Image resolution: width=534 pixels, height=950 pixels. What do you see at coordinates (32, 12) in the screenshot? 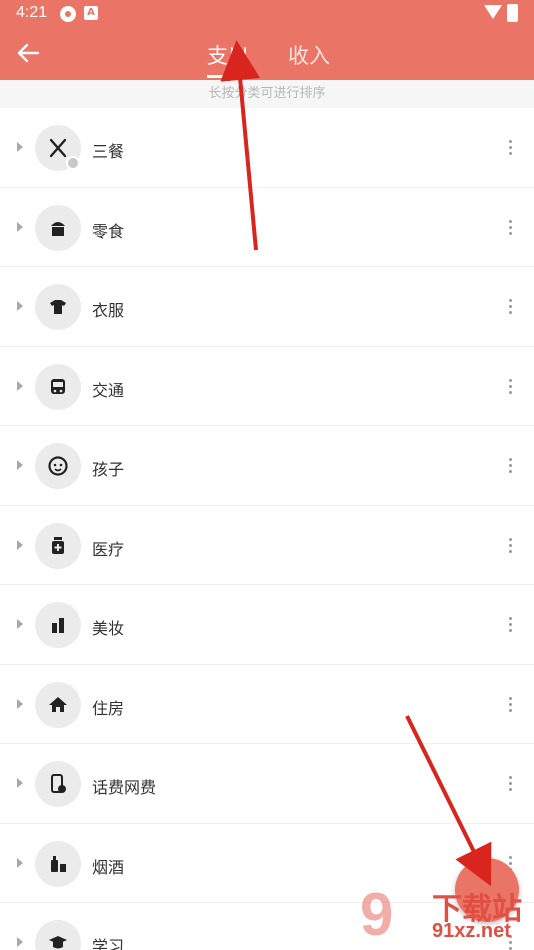
I see `status-time: 4:21` at bounding box center [32, 12].